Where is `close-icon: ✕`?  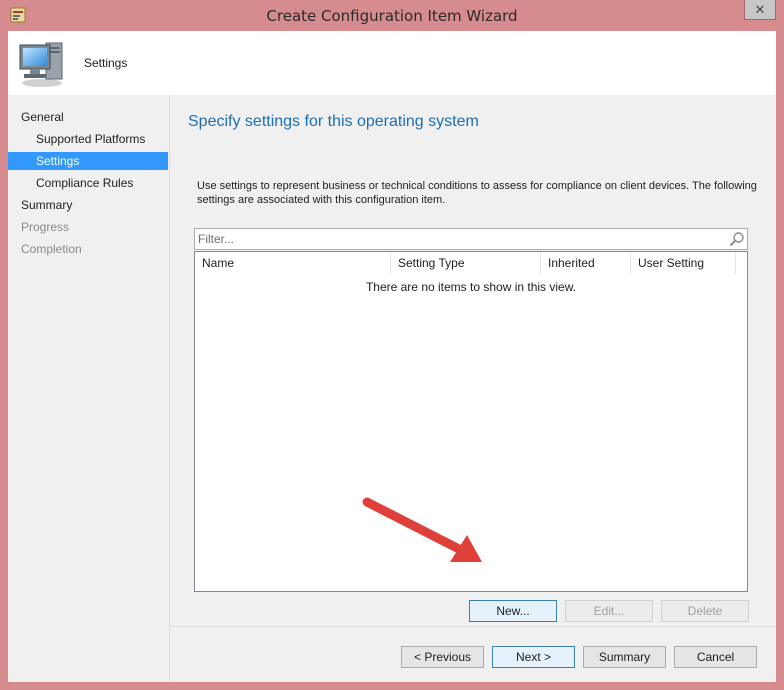
close-icon: ✕ is located at coordinates (760, 9).